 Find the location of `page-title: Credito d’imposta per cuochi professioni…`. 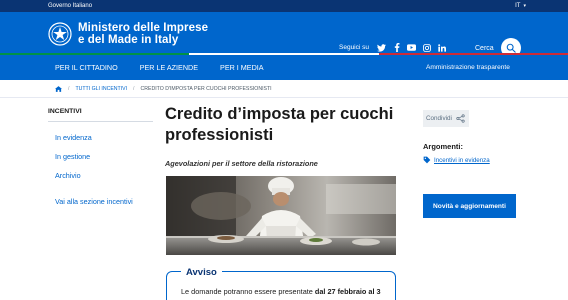

page-title: Credito d’imposta per cuochi professioni… is located at coordinates (282, 125).